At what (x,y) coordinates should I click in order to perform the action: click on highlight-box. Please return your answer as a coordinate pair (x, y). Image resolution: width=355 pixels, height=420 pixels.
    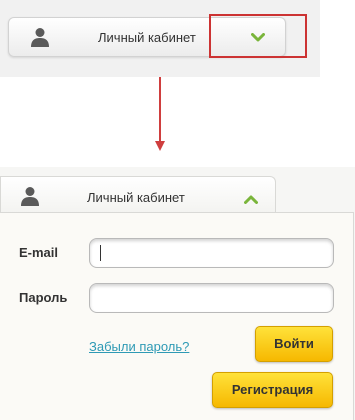
    Looking at the image, I should click on (258, 36).